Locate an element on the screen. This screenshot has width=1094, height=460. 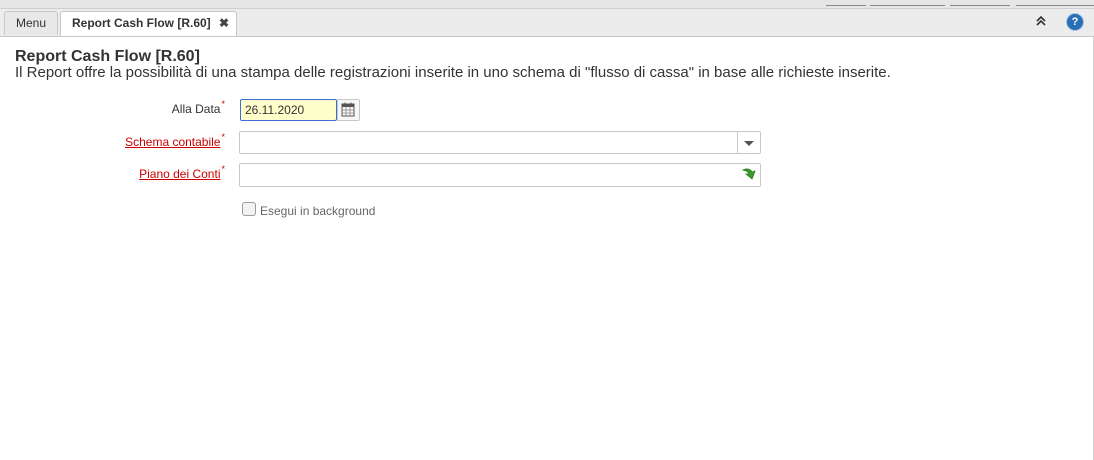
collapse-icon is located at coordinates (1041, 22).